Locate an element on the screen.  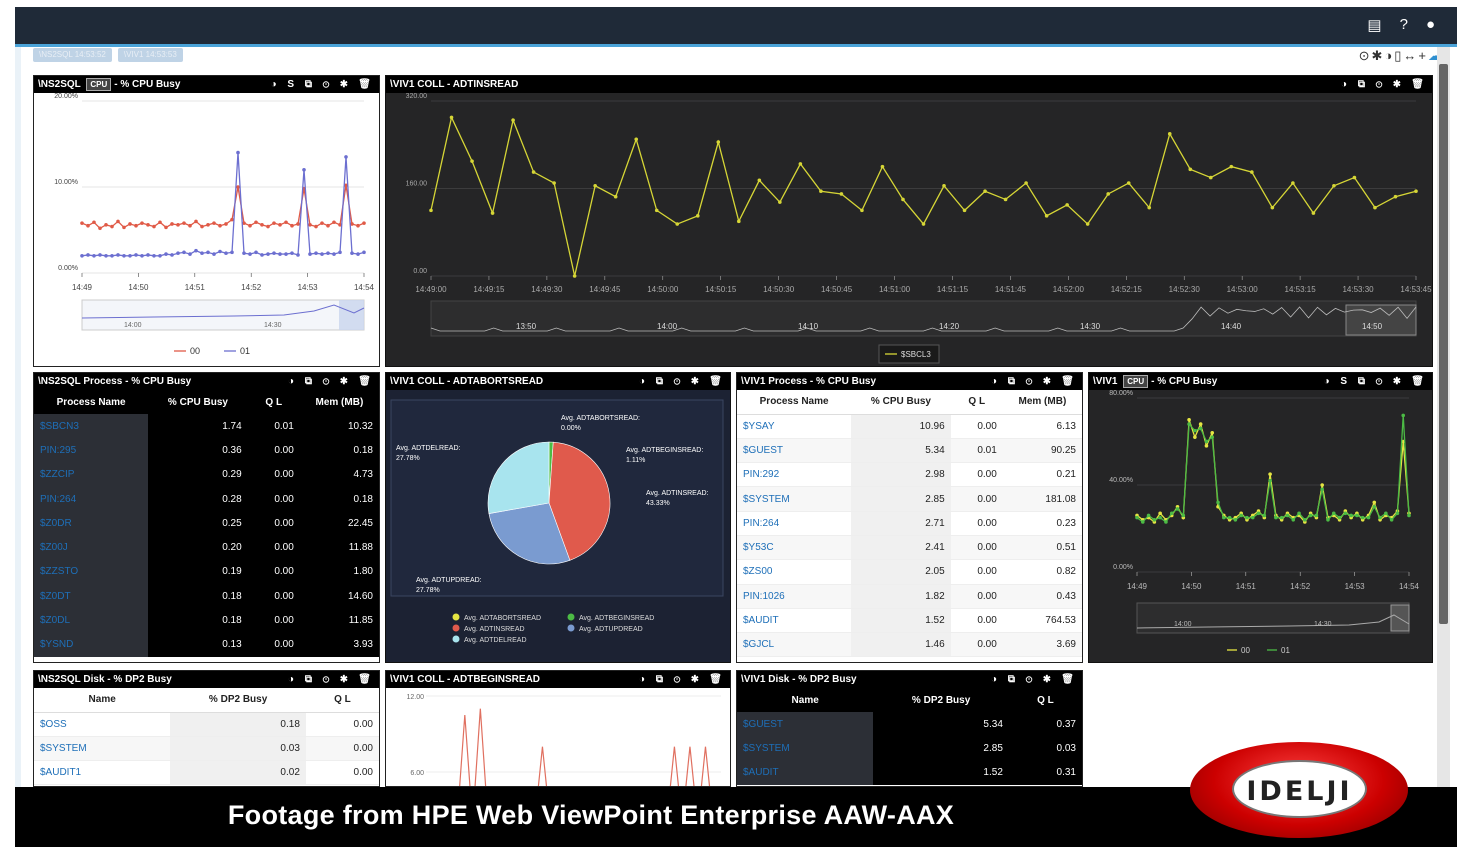
table-row: $OSS 0.18 0.00 is located at coordinates (206, 724).